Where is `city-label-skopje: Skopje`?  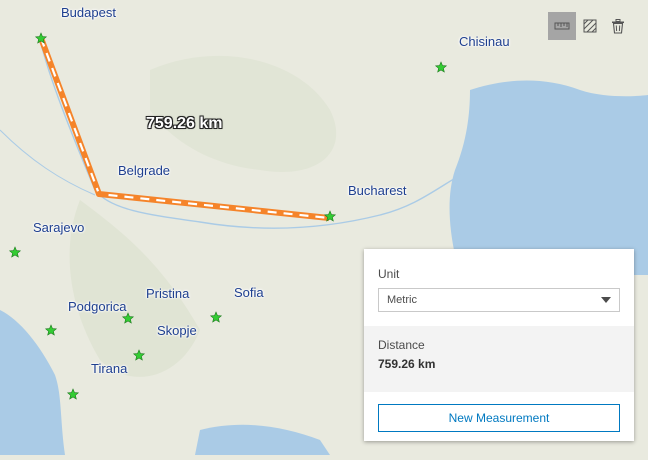
city-label-skopje: Skopje is located at coordinates (177, 330).